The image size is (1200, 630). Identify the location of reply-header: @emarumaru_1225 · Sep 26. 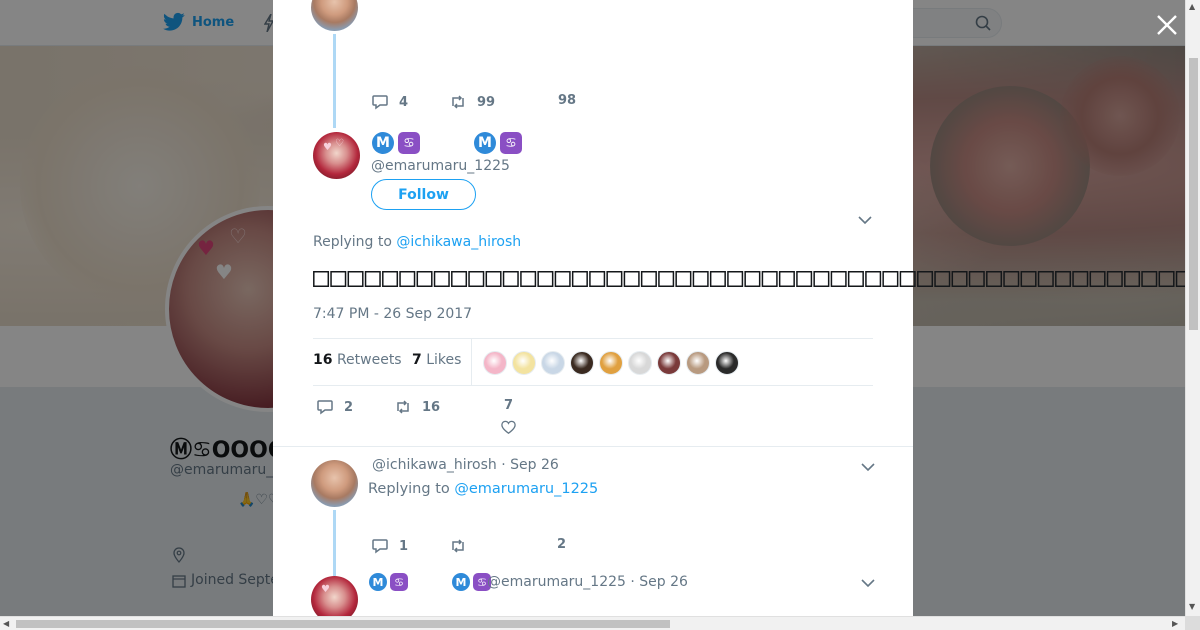
(587, 582).